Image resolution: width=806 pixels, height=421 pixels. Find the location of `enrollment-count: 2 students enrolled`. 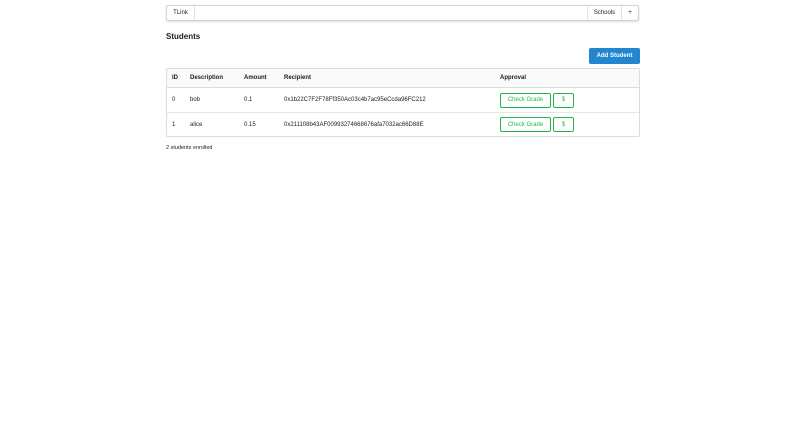

enrollment-count: 2 students enrolled is located at coordinates (189, 148).